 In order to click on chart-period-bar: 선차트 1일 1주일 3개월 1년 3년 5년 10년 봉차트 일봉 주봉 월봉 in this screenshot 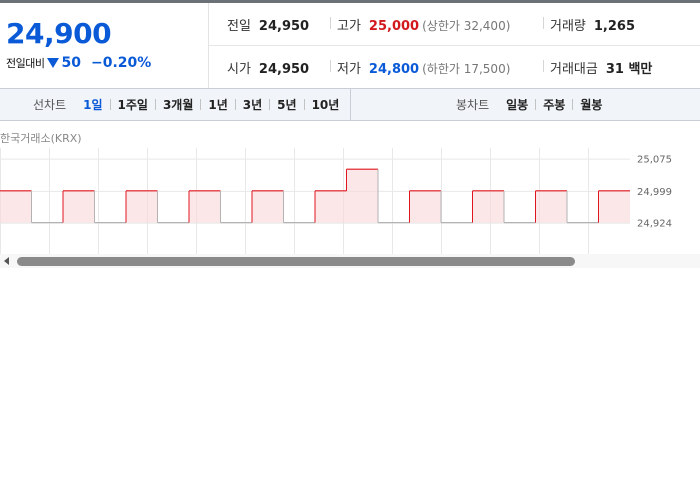, I will do `click(350, 104)`.